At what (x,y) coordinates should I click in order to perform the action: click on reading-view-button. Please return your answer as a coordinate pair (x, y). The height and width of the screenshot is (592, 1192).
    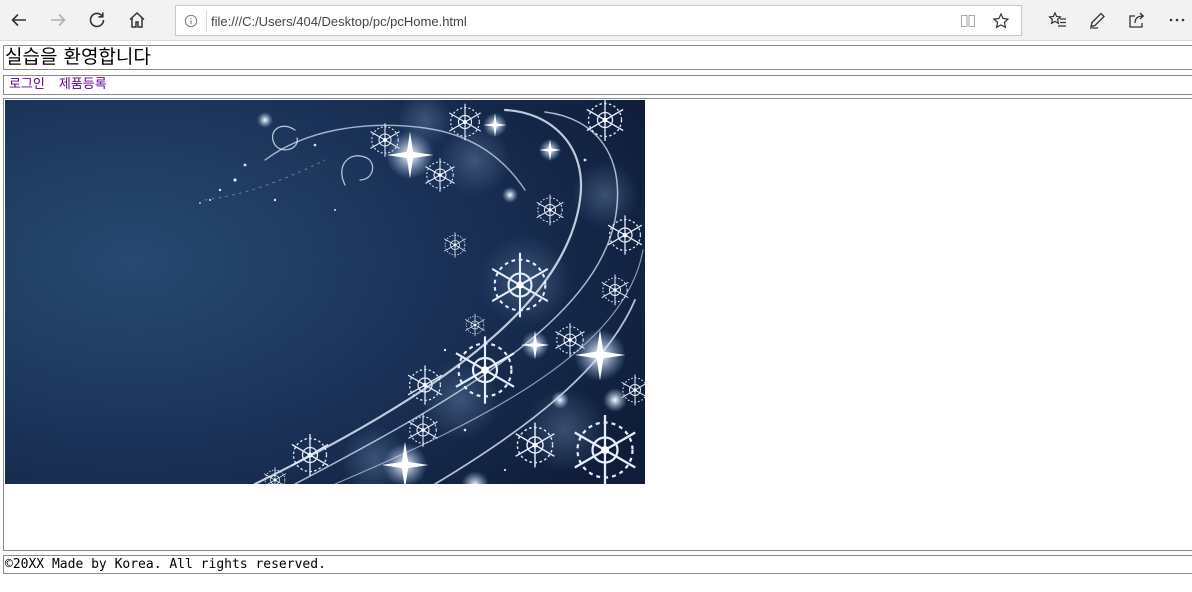
    Looking at the image, I should click on (968, 21).